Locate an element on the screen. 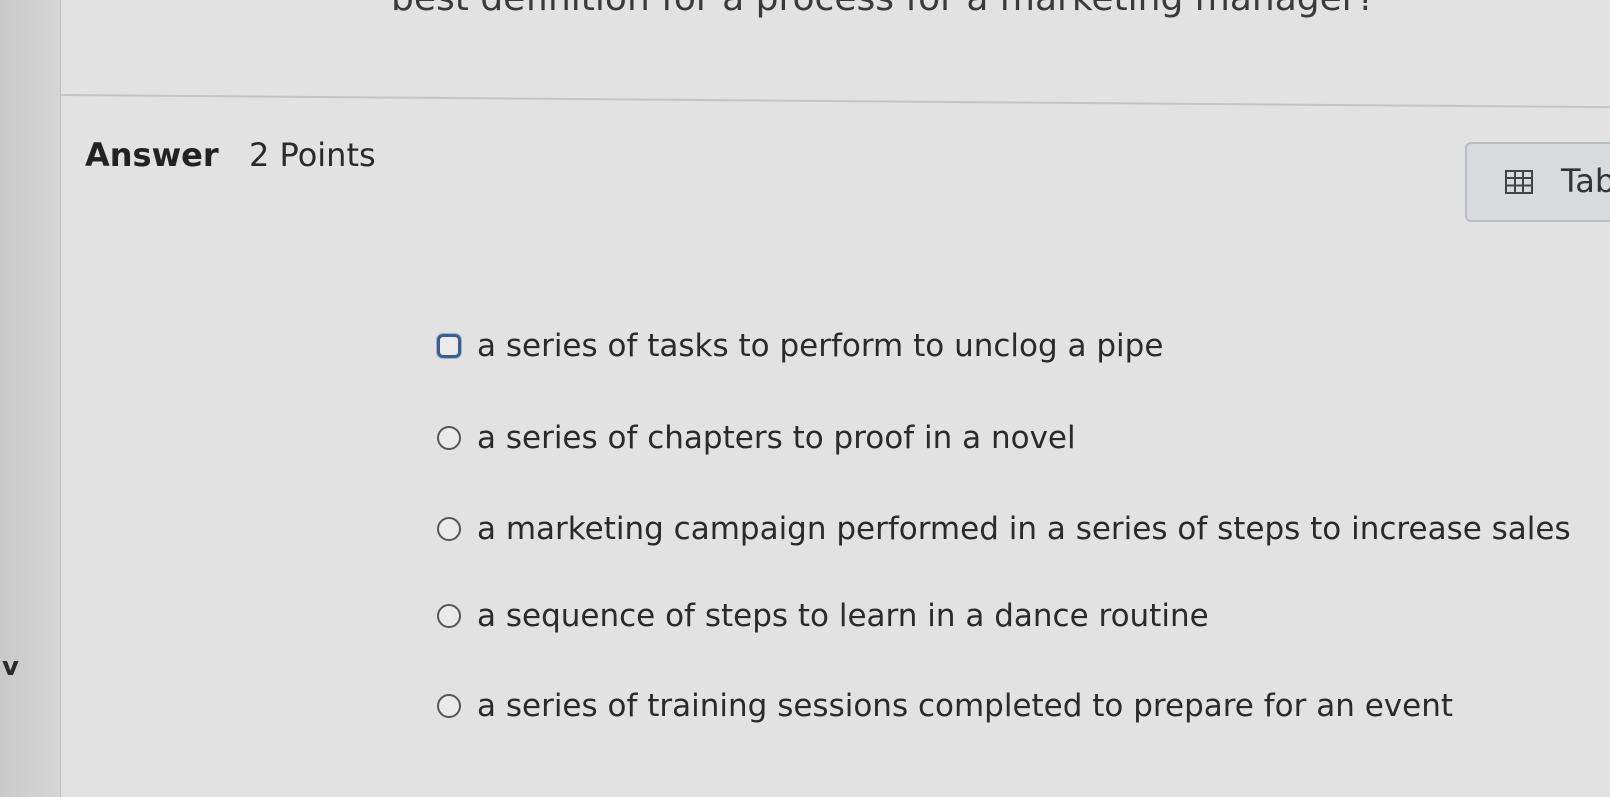 This screenshot has width=1610, height=797. divider is located at coordinates (835, 101).